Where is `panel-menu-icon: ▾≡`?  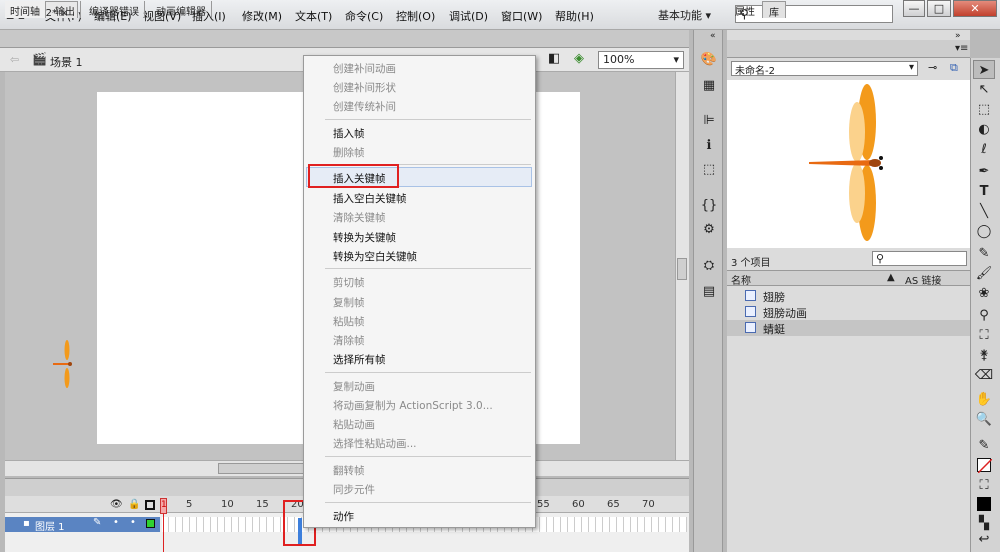
panel-menu-icon: ▾≡ is located at coordinates (961, 48).